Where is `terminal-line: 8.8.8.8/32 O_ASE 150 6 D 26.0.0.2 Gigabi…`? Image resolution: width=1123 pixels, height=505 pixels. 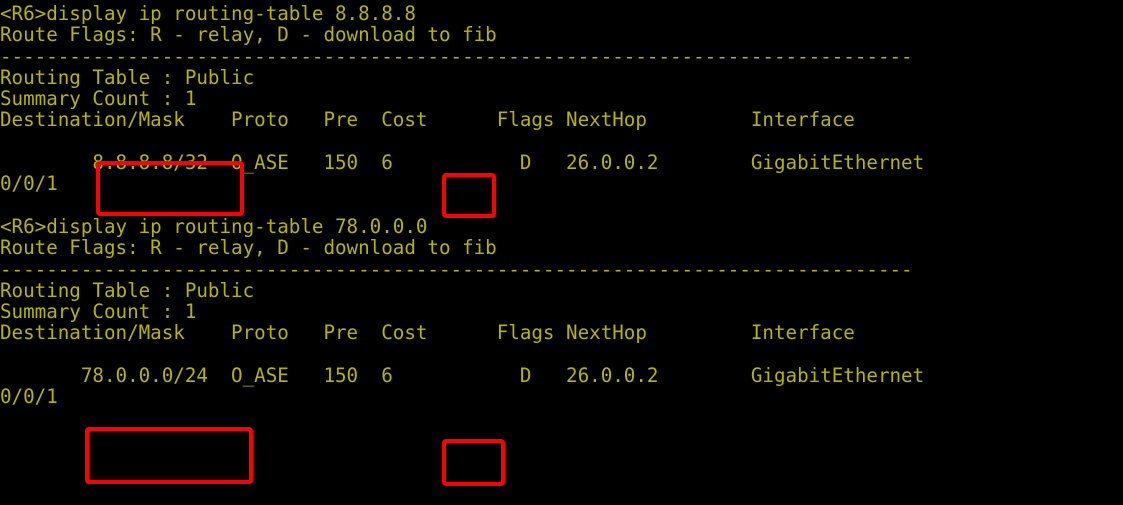
terminal-line: 8.8.8.8/32 O_ASE 150 6 D 26.0.0.2 Gigabi… is located at coordinates (462, 163).